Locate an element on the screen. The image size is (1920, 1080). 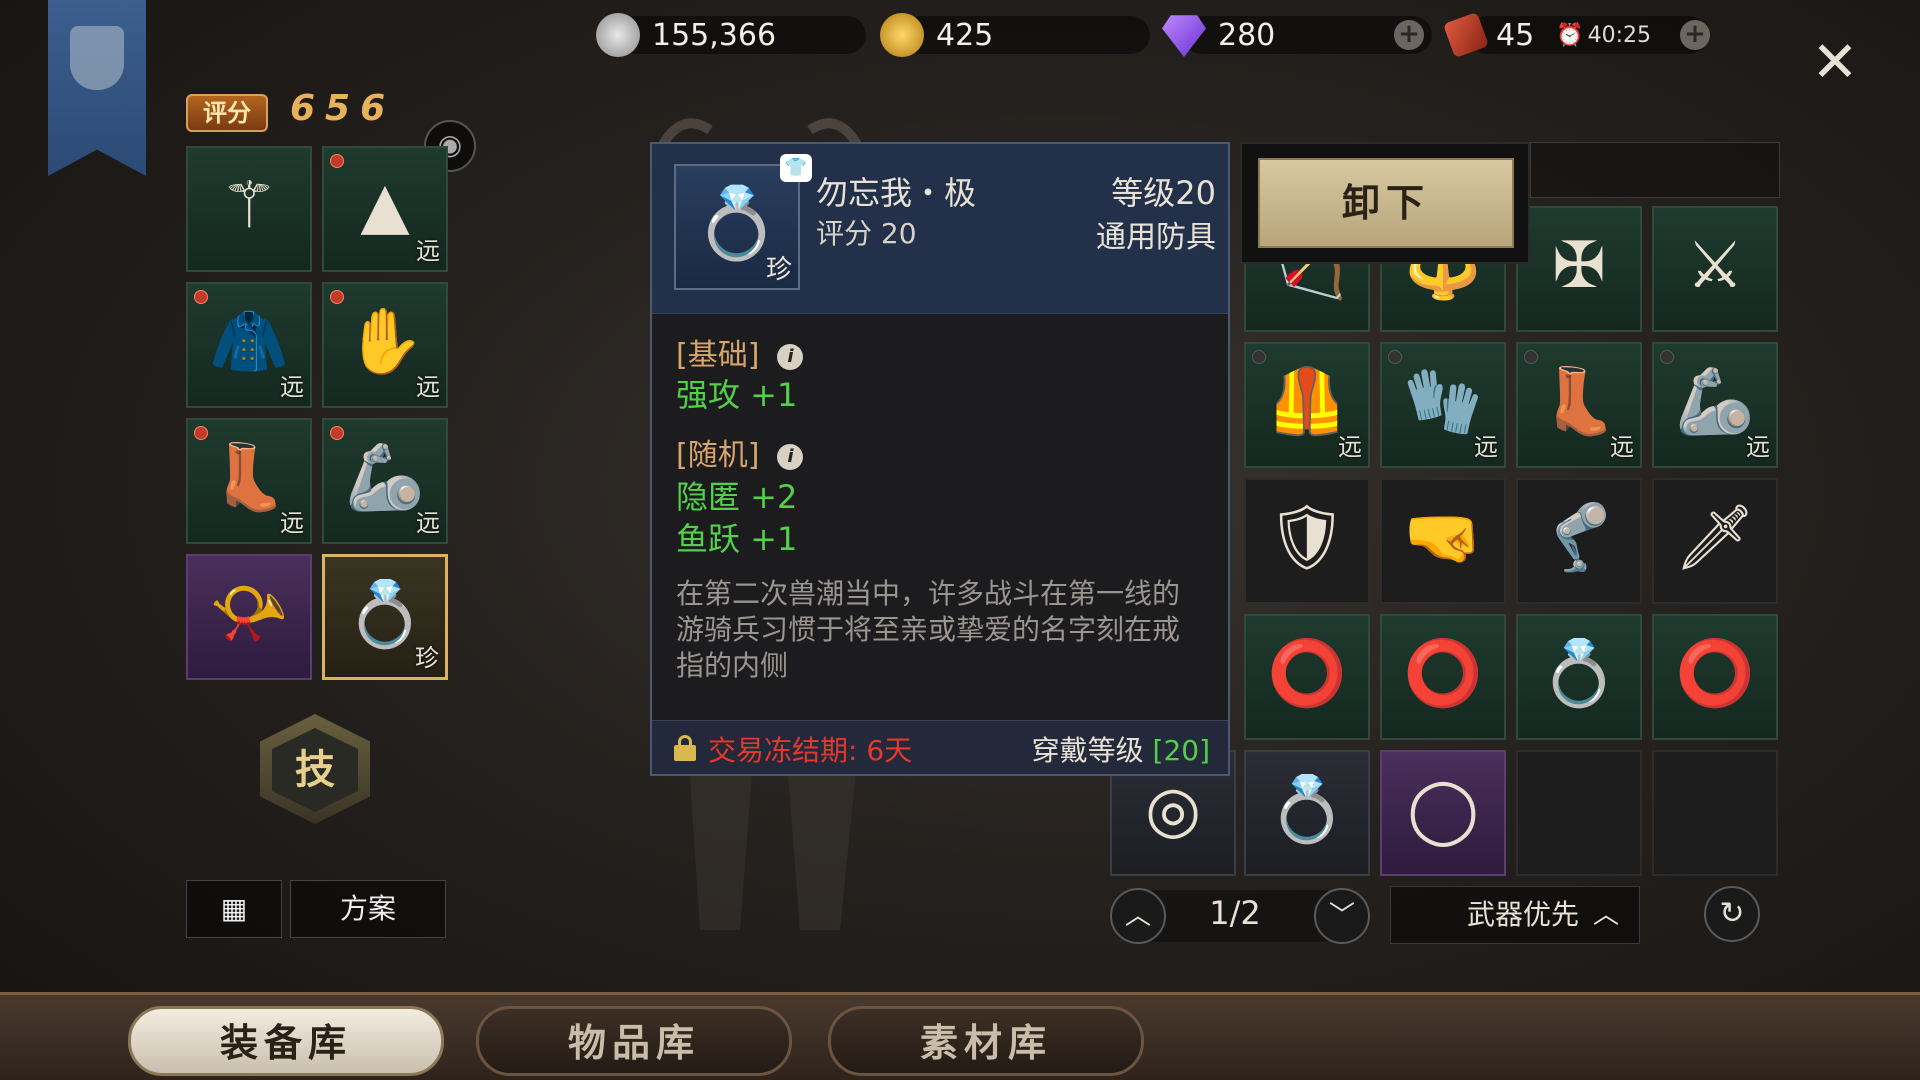
random-section: [随机] i is located at coordinates (740, 452).